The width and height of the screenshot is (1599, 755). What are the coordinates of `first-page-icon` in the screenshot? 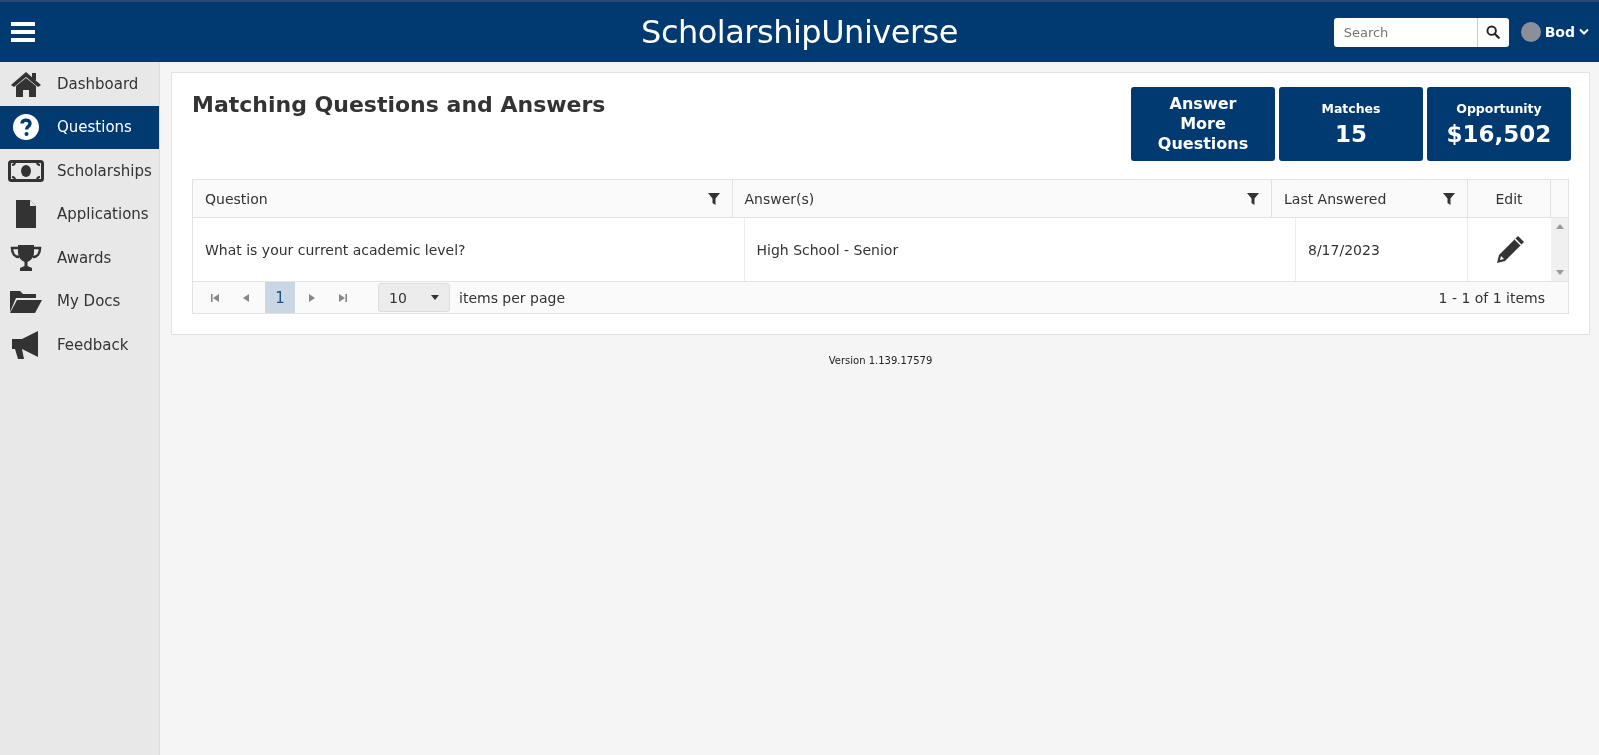 It's located at (215, 297).